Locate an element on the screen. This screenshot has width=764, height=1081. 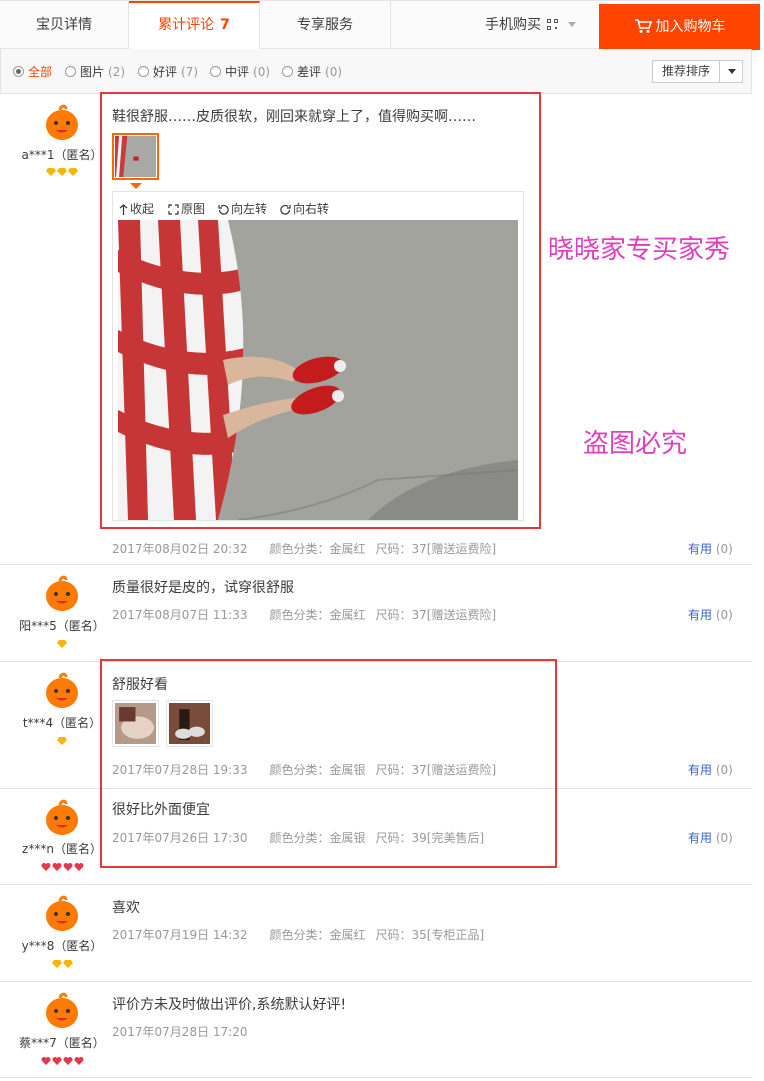
add-to-cart-button: 加入购物车 is located at coordinates (679, 27).